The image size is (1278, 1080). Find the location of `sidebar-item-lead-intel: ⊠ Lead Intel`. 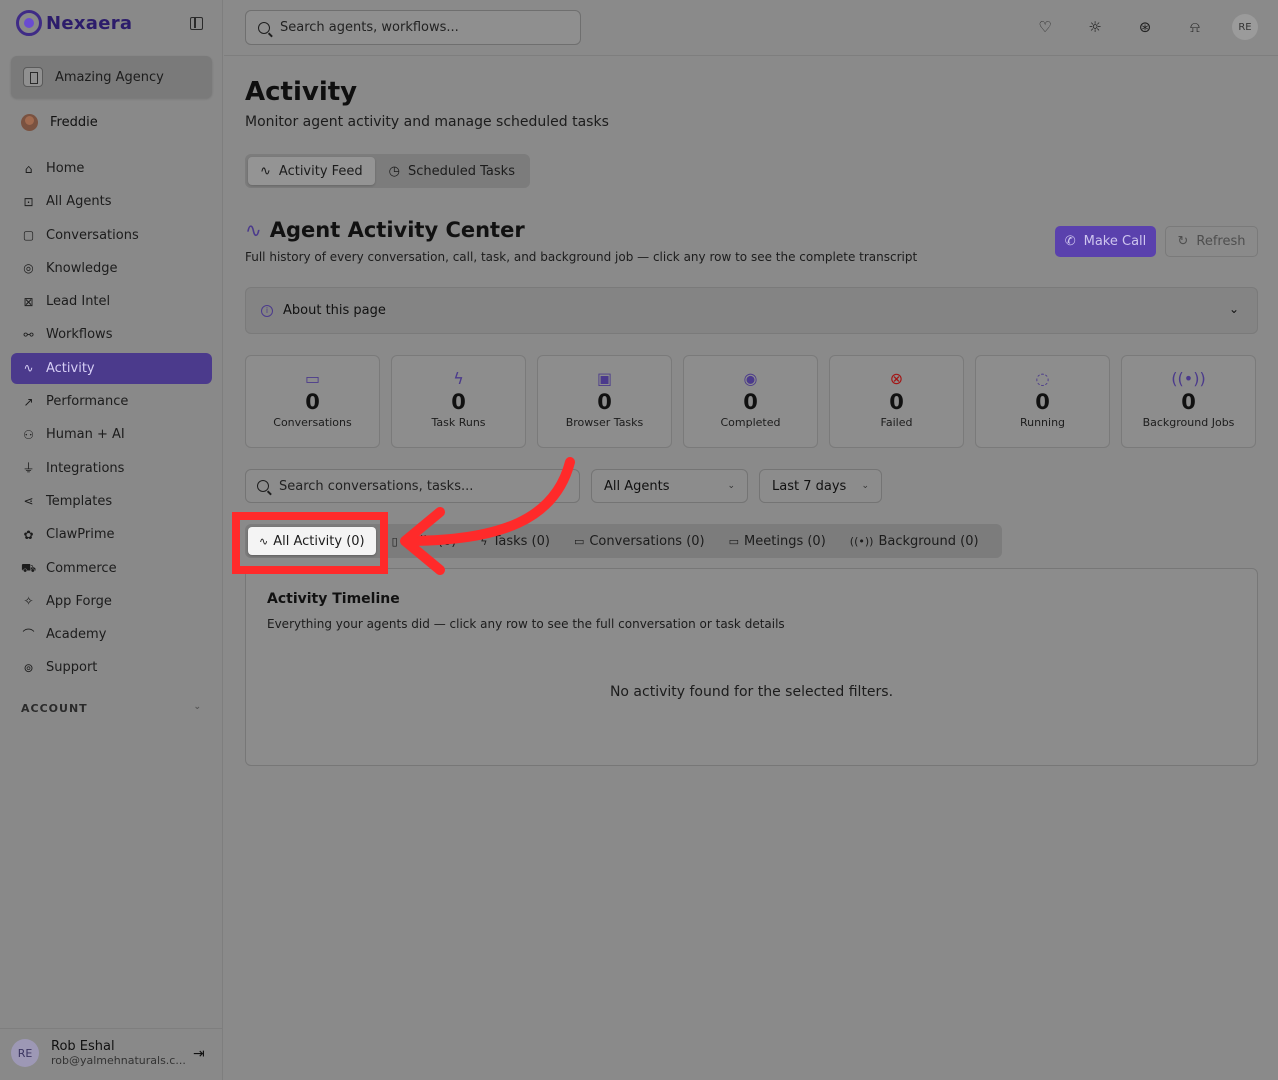

sidebar-item-lead-intel: ⊠ Lead Intel is located at coordinates (111, 301).